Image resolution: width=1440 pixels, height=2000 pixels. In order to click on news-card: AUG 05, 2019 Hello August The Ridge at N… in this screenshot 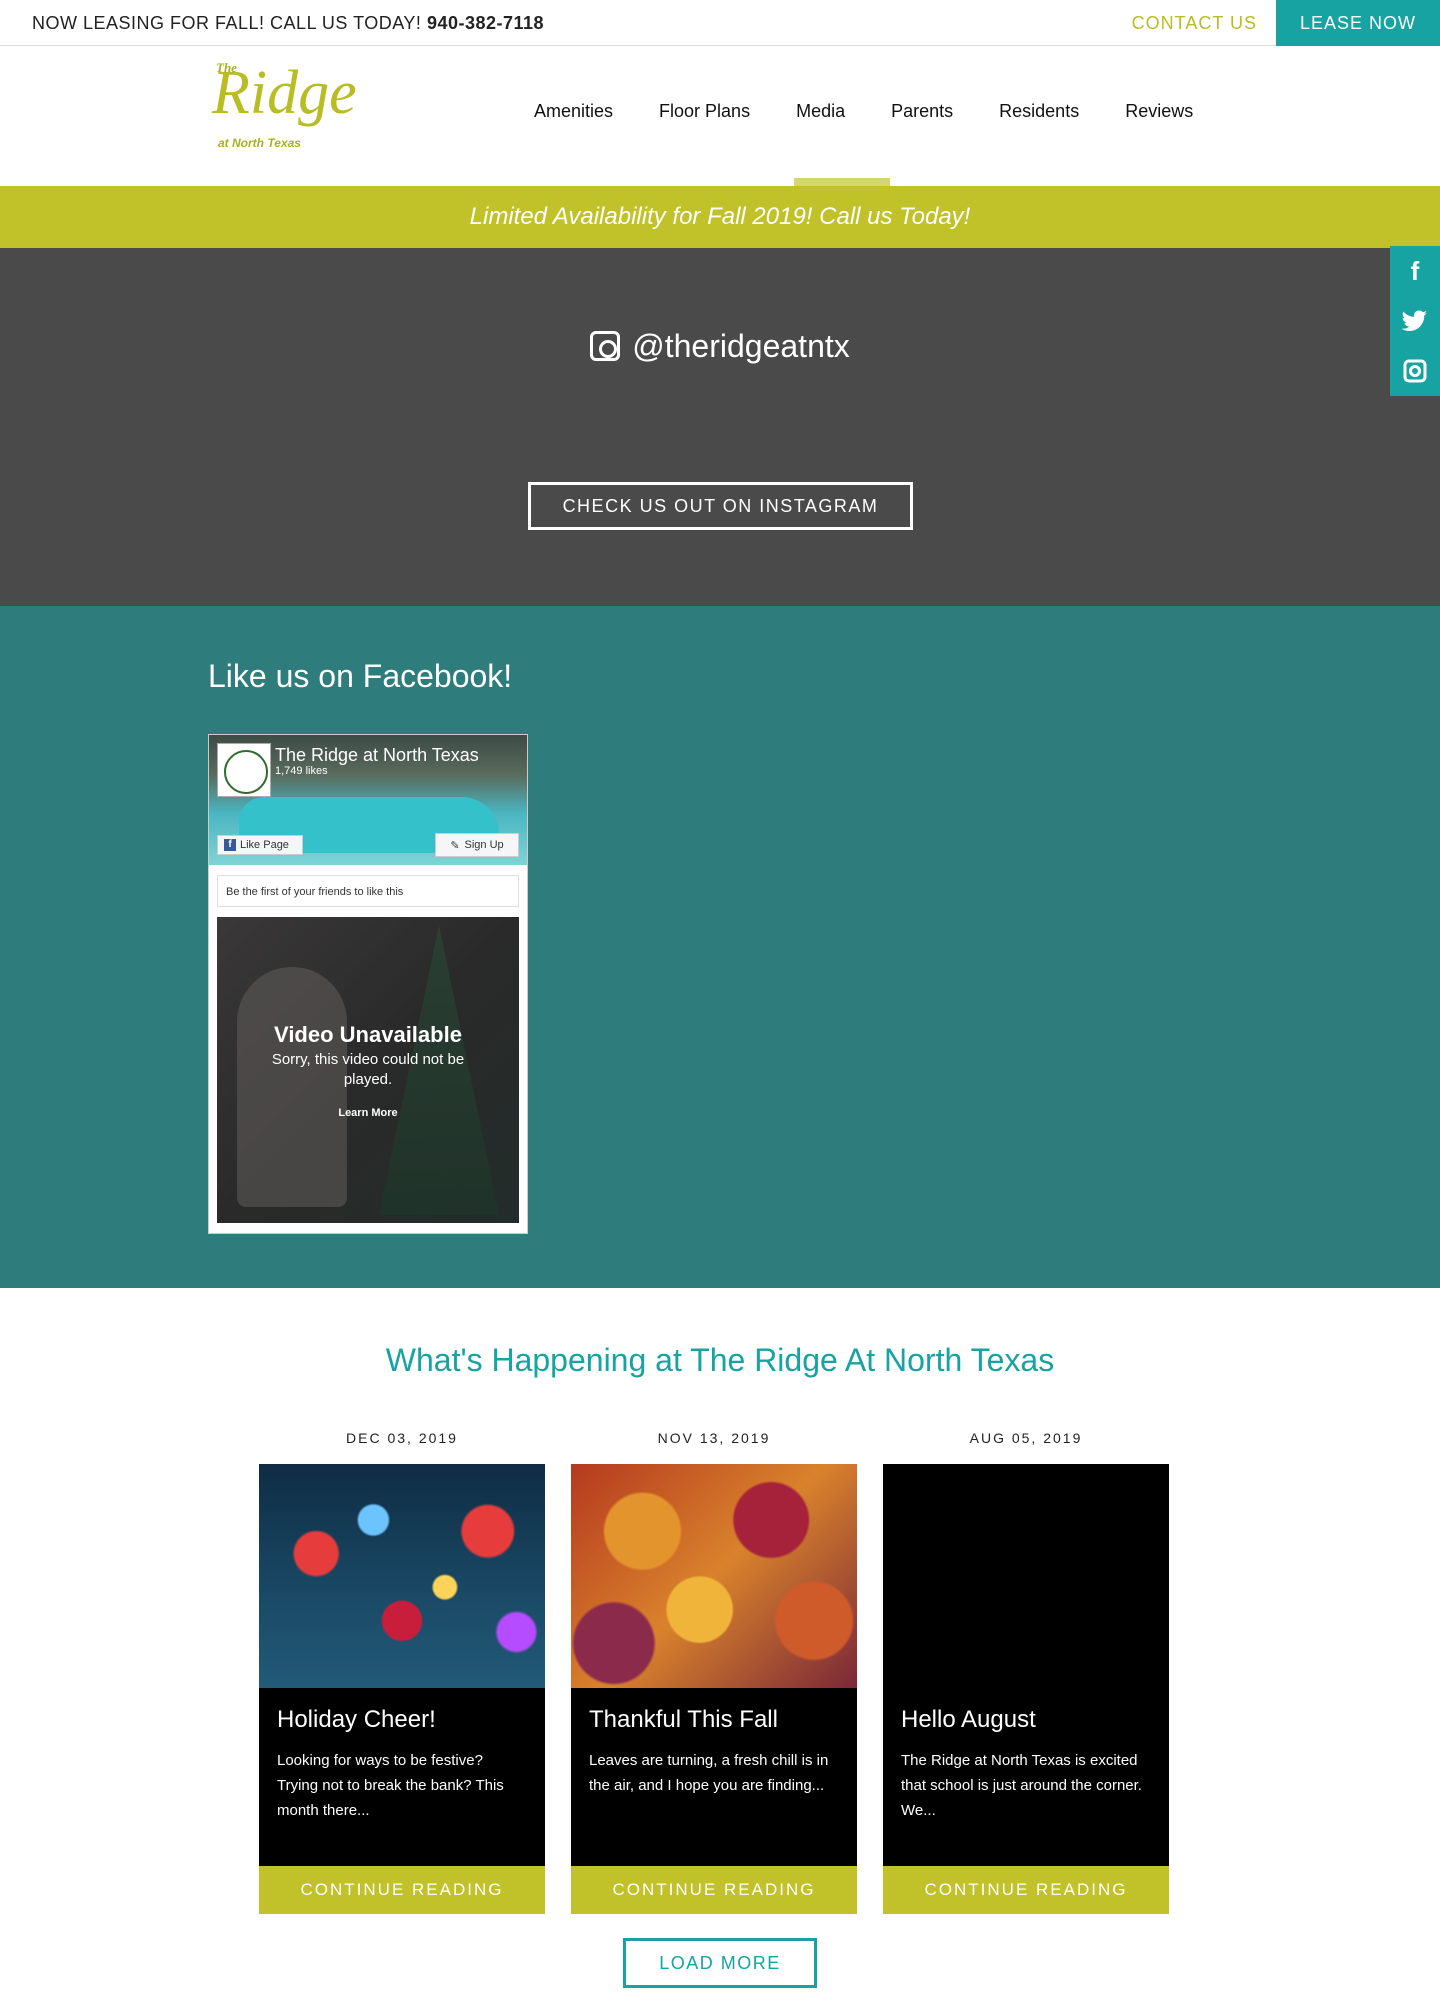, I will do `click(1026, 1672)`.